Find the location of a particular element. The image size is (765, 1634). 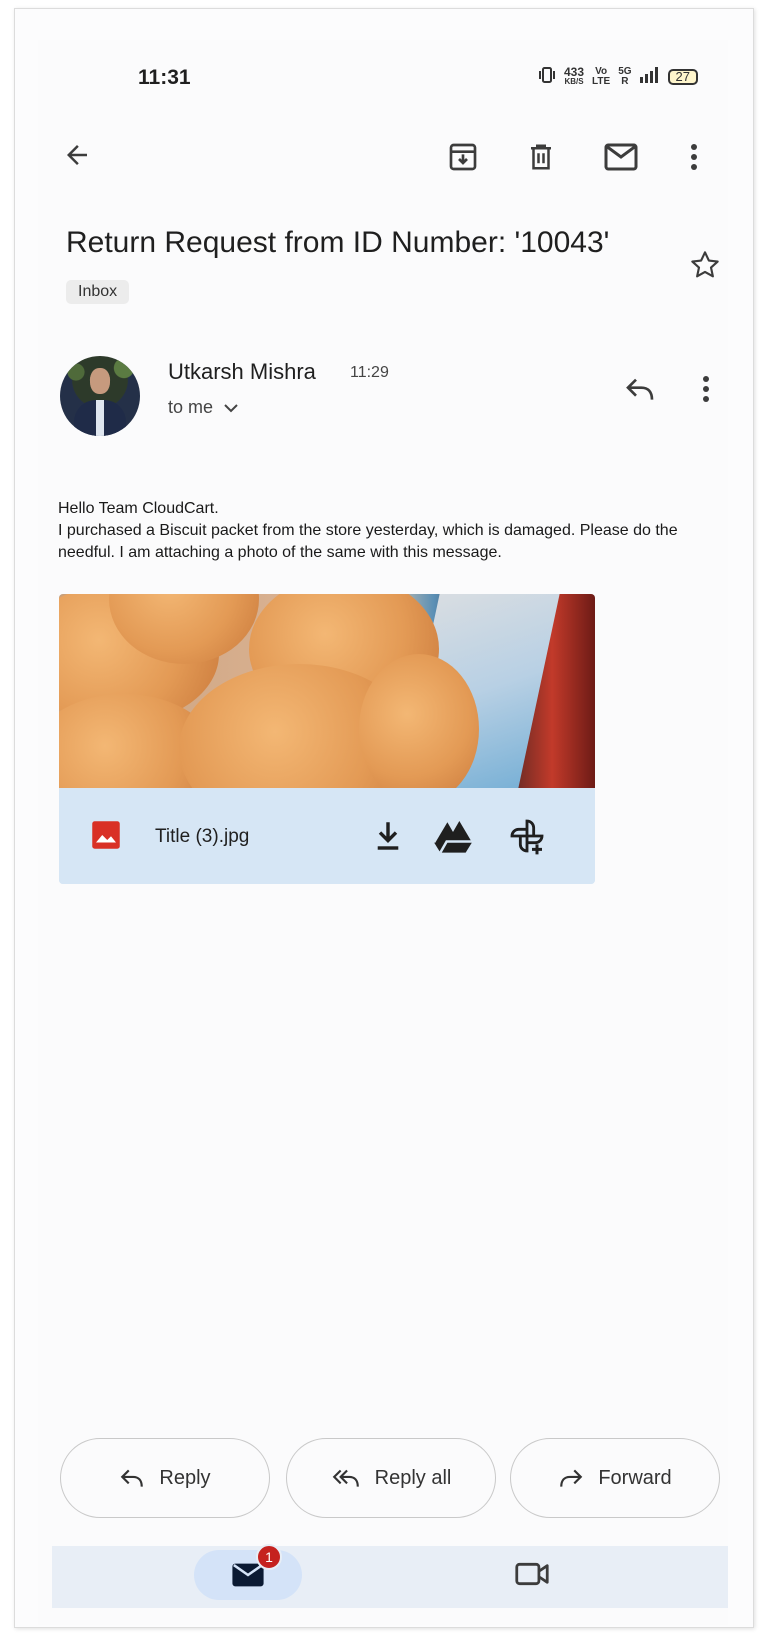

reply-button is located at coordinates (640, 389).